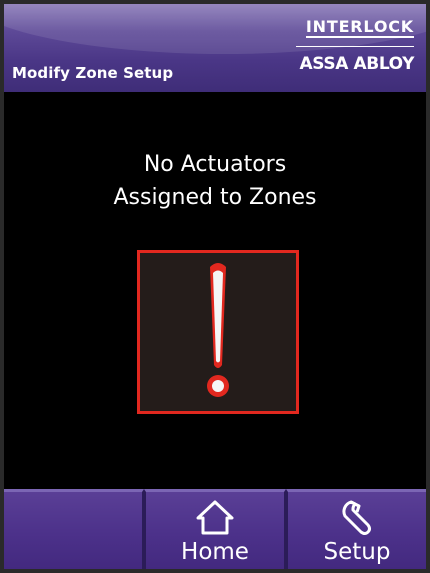  I want to click on home-button: Home, so click(215, 529).